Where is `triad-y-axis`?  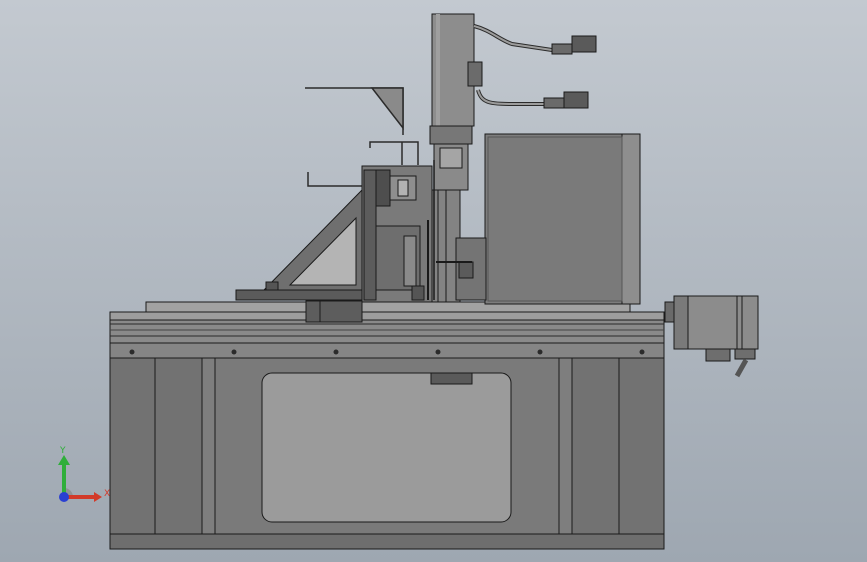 triad-y-axis is located at coordinates (64, 480).